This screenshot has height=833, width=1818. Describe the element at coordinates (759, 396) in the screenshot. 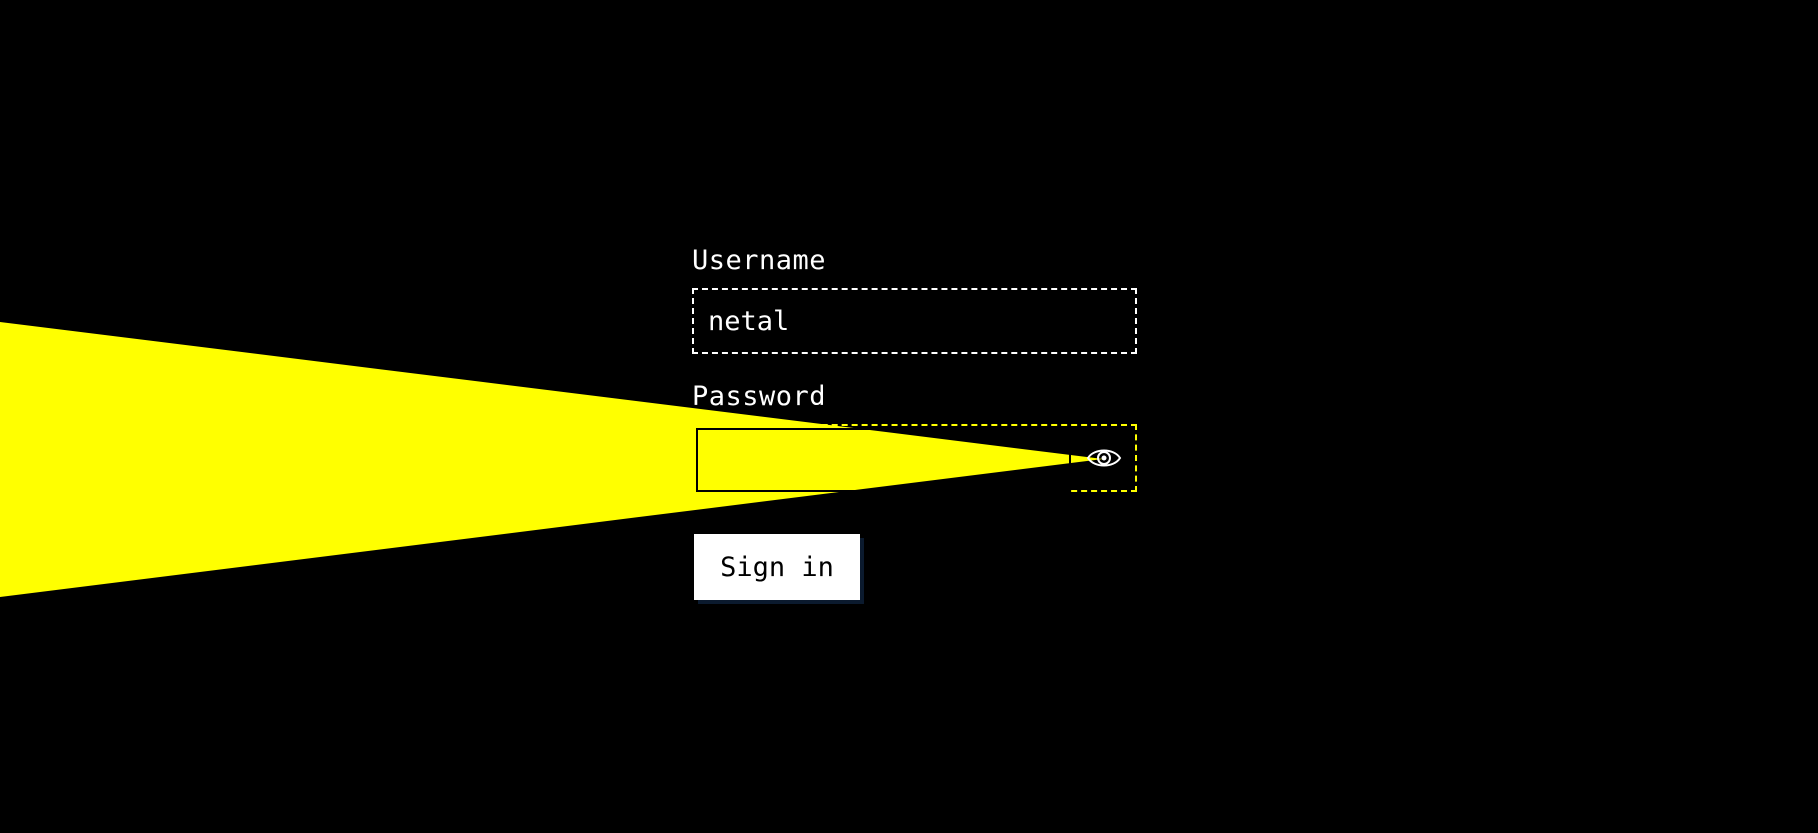

I see `password-label: Password` at that location.